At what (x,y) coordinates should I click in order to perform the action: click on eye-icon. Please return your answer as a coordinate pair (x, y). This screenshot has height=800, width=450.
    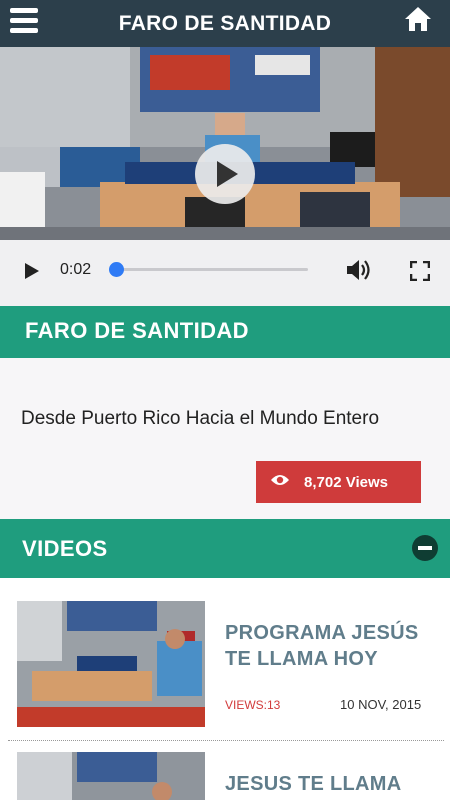
    Looking at the image, I should click on (280, 482).